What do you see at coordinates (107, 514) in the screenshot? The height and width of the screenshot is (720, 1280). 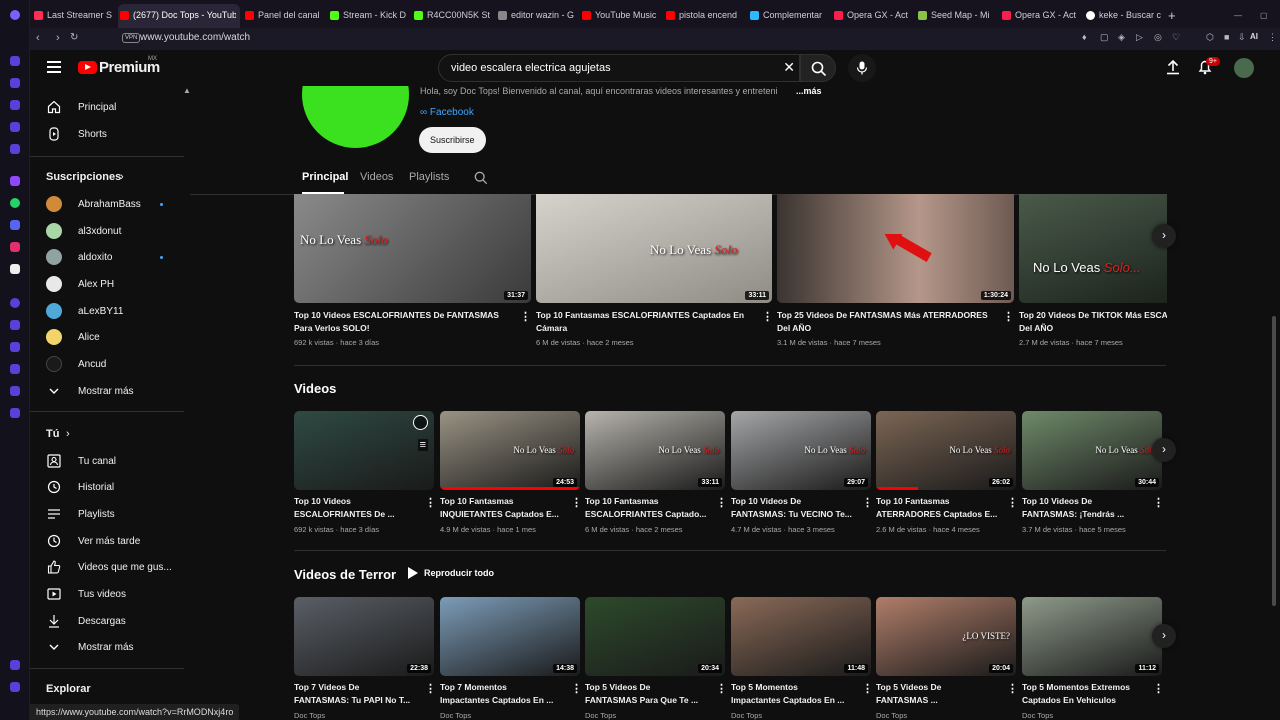 I see `sidebar-item-playlists: Playlists` at bounding box center [107, 514].